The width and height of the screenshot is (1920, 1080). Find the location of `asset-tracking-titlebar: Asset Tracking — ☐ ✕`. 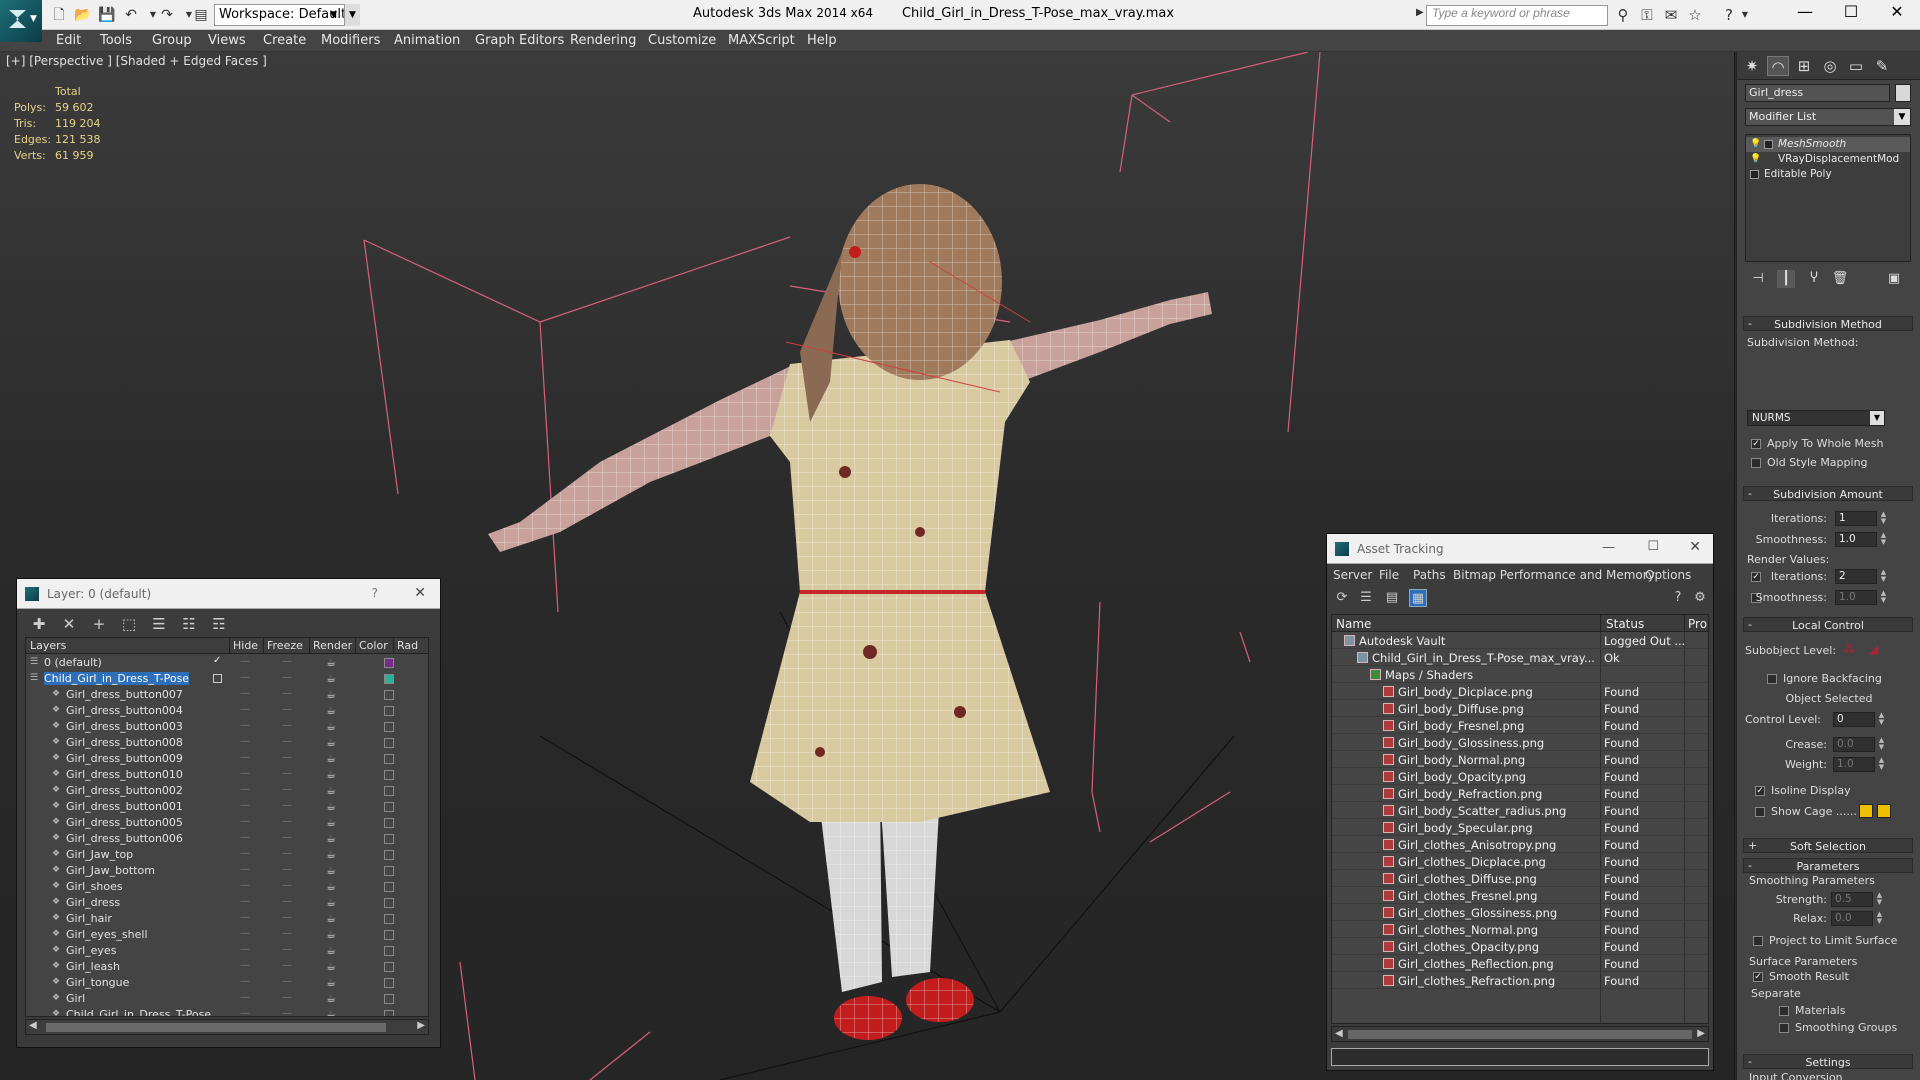

asset-tracking-titlebar: Asset Tracking — ☐ ✕ is located at coordinates (1520, 549).